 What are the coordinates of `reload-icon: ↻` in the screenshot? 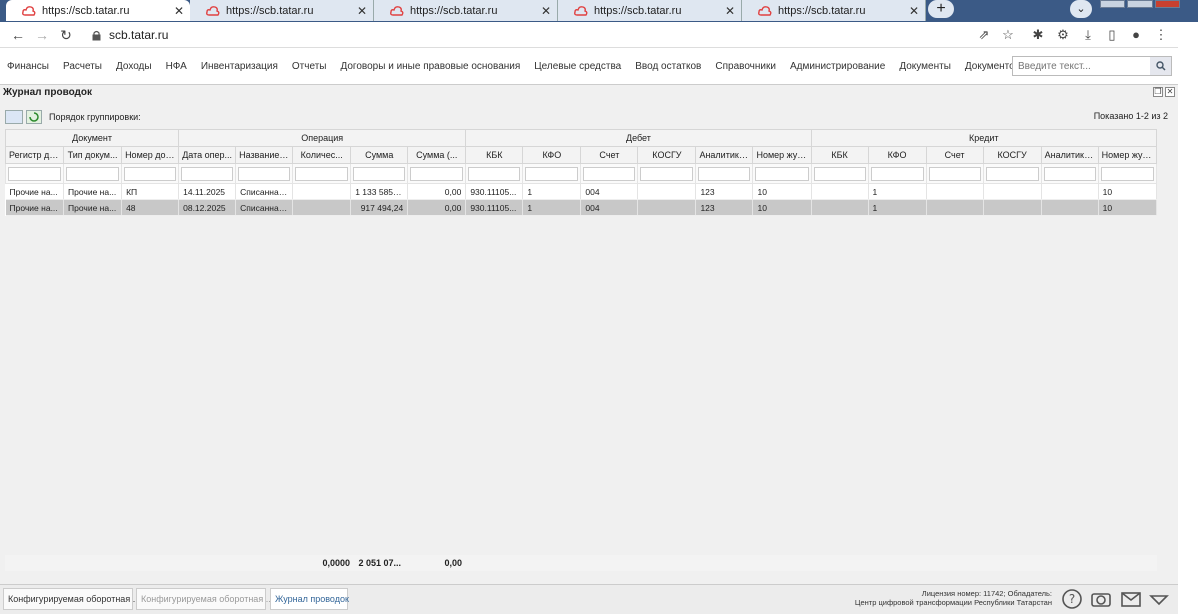 It's located at (66, 35).